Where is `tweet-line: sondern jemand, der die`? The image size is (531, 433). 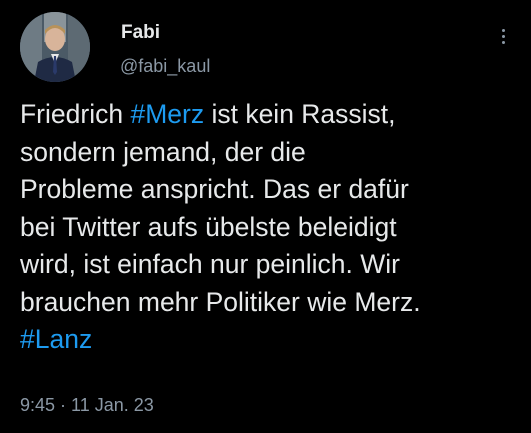
tweet-line: sondern jemand, der die is located at coordinates (163, 151).